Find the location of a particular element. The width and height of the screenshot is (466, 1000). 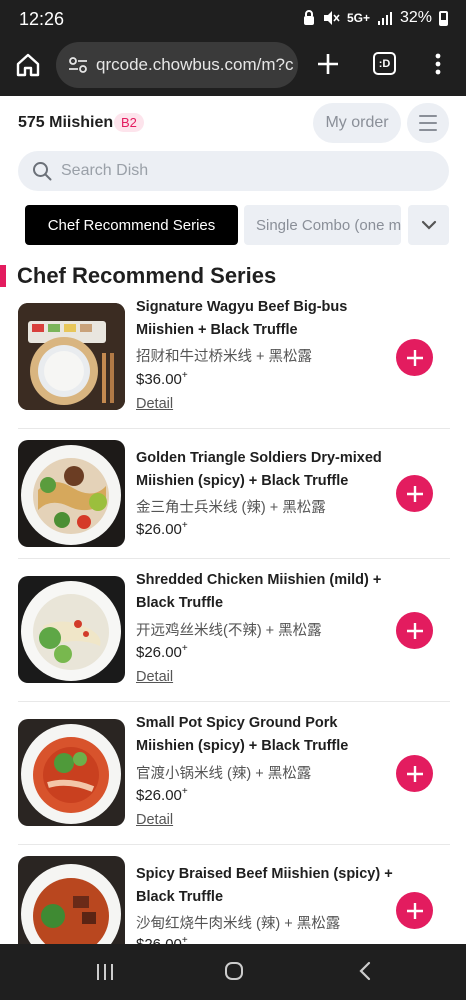

section-title: Chef Recommend Series is located at coordinates (147, 275).